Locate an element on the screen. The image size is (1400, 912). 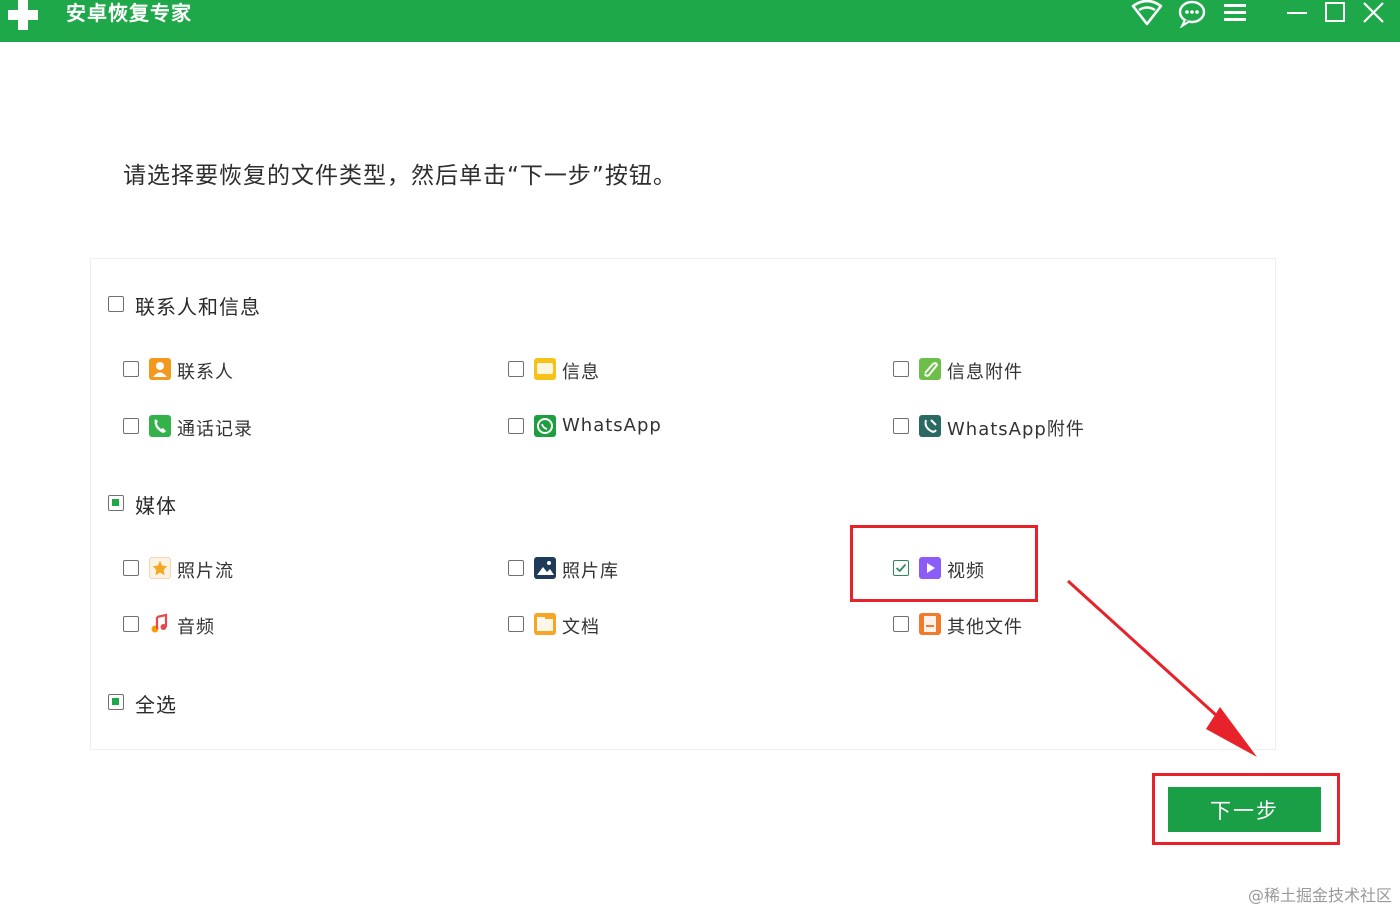
contacts-label: 联系人 is located at coordinates (205, 372).